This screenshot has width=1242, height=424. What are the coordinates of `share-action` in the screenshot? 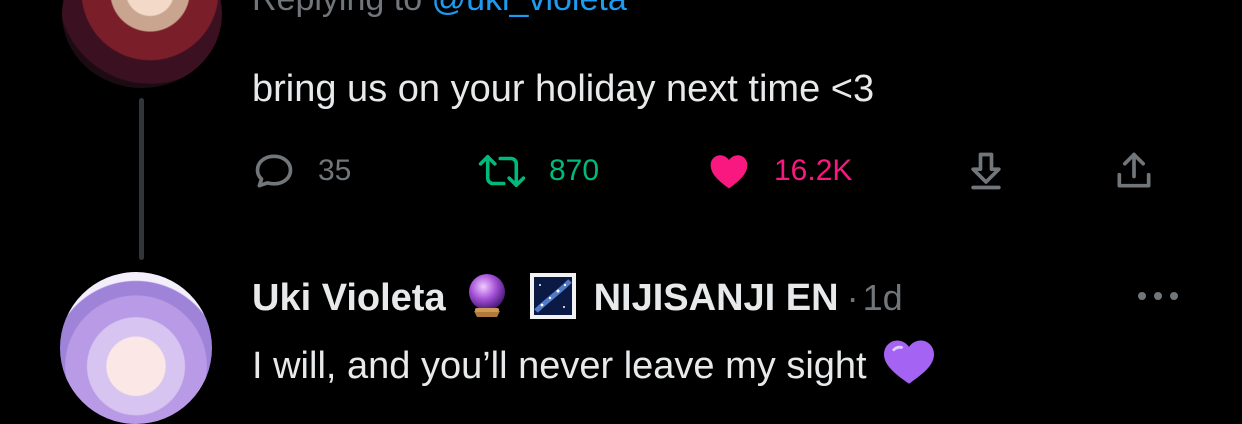 It's located at (1134, 171).